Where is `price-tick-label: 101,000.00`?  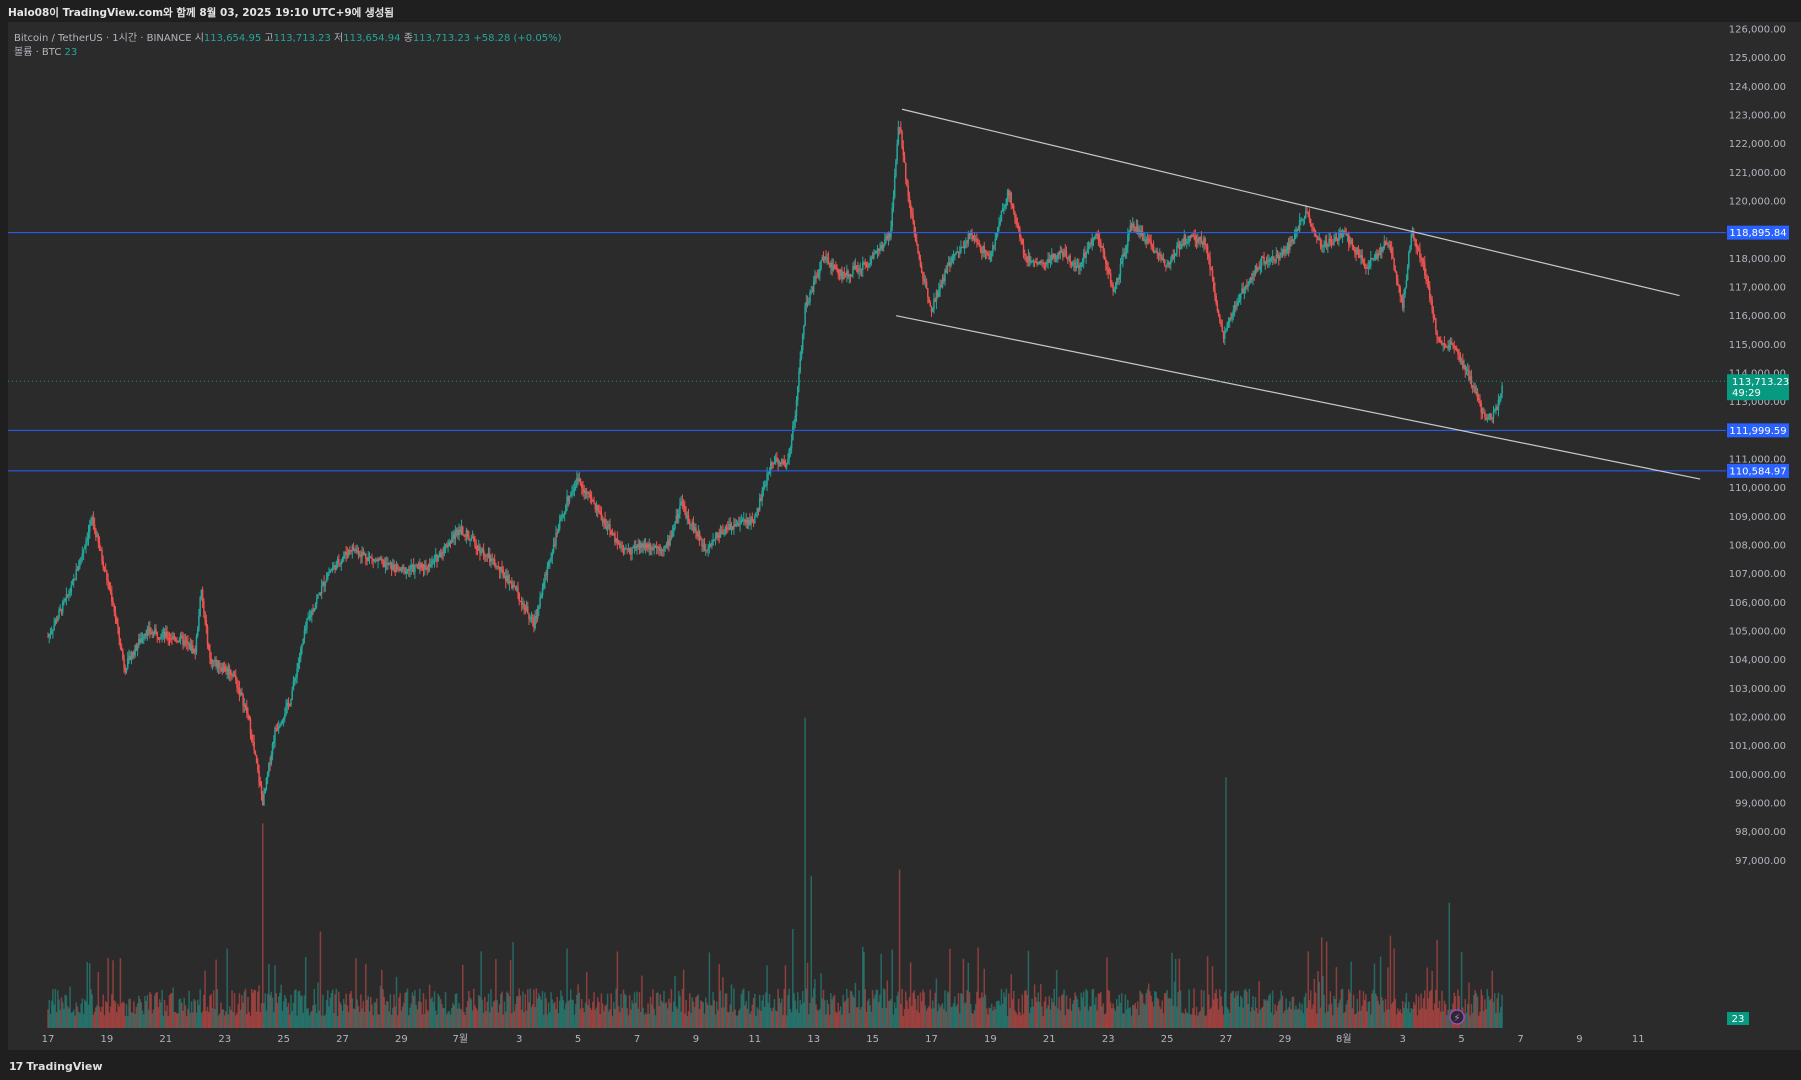
price-tick-label: 101,000.00 is located at coordinates (1757, 746).